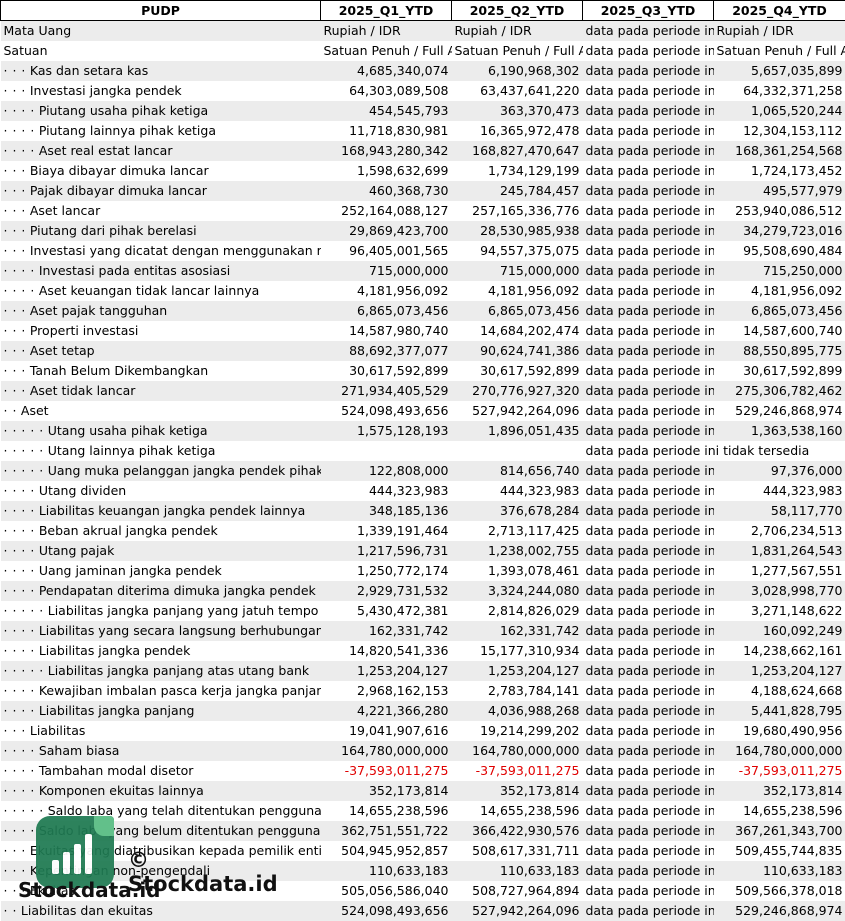 The image size is (845, 921). What do you see at coordinates (396, 770) in the screenshot?
I see `value-cell: -37,593,011,275` at bounding box center [396, 770].